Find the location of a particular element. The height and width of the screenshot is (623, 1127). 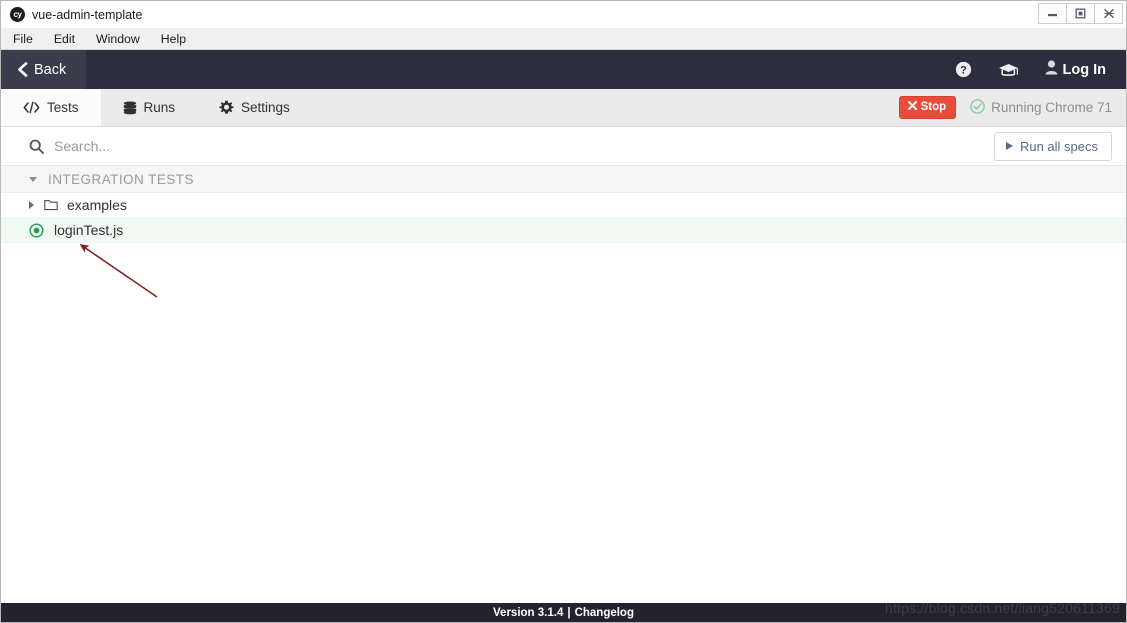

titlebar-left-group: cy vue-admin-template is located at coordinates (71, 14).